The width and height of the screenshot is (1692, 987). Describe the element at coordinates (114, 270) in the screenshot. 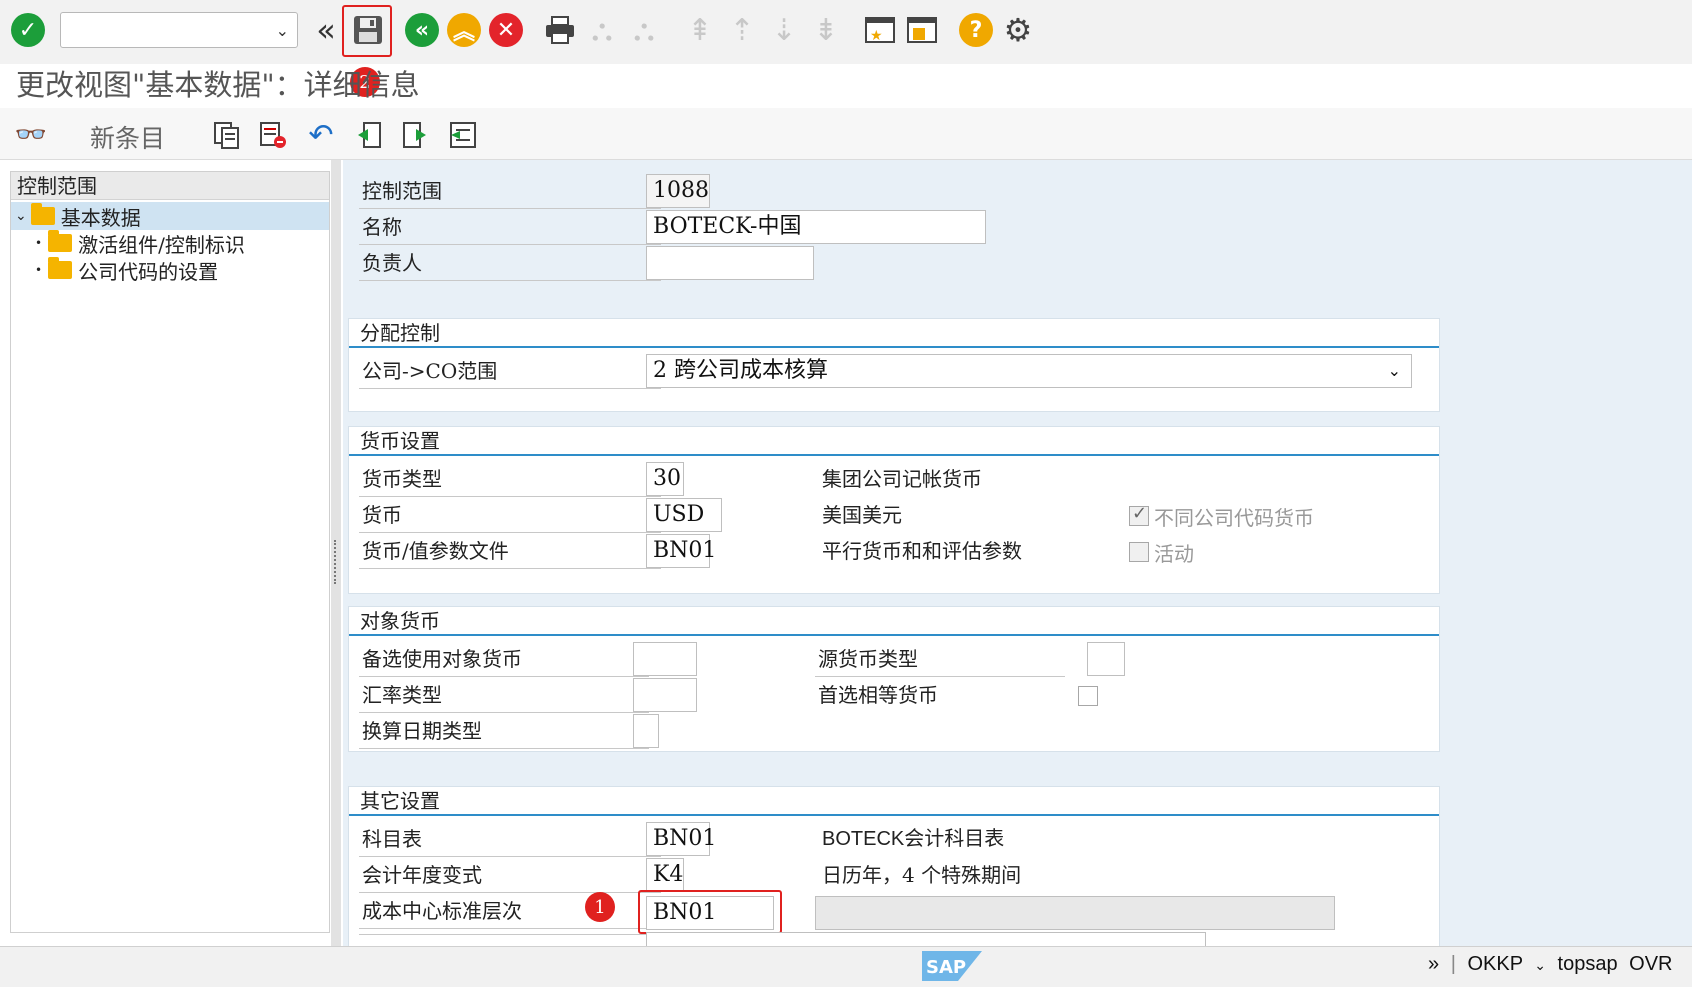

I see `tree-item-company-code-assignment: • 公司代码的设置` at that location.